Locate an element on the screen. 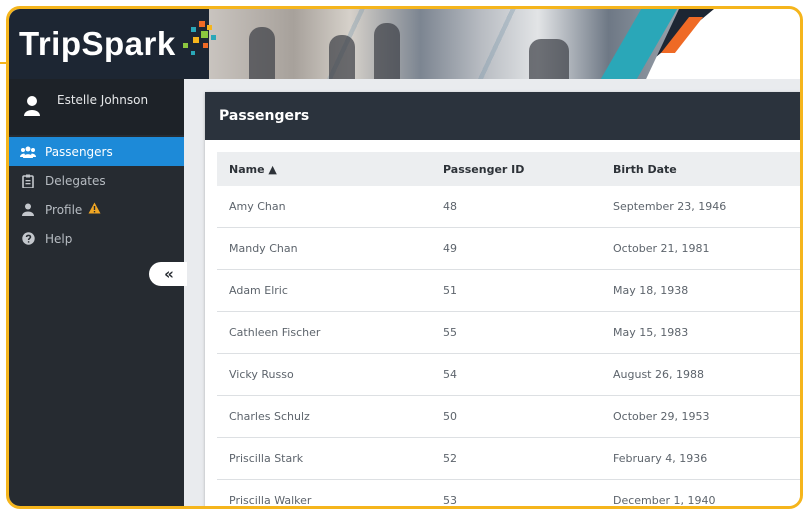 The height and width of the screenshot is (514, 809). column-header-birth-date: Birth Date is located at coordinates (706, 169).